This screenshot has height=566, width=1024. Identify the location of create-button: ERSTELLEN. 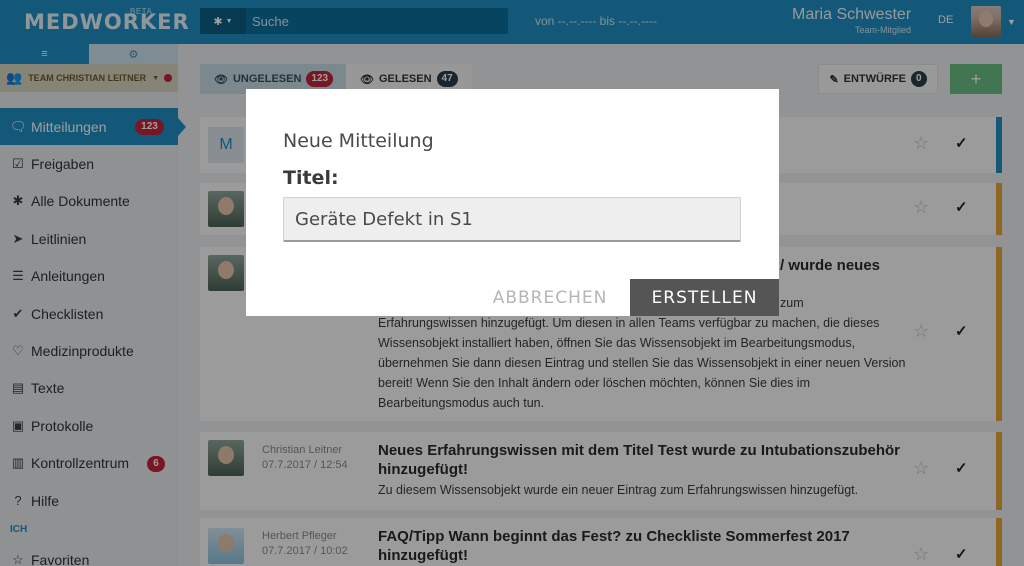
(704, 297).